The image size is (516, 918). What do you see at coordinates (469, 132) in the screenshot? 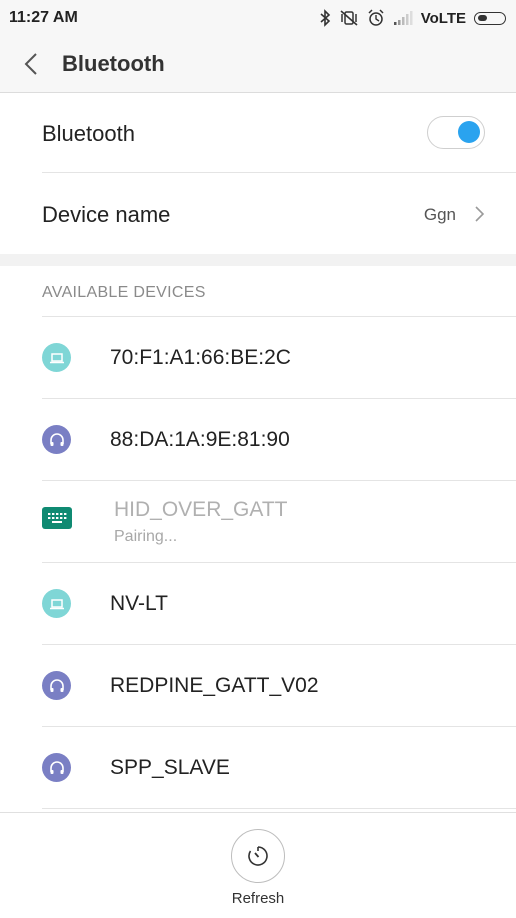
I see `toggle-knob` at bounding box center [469, 132].